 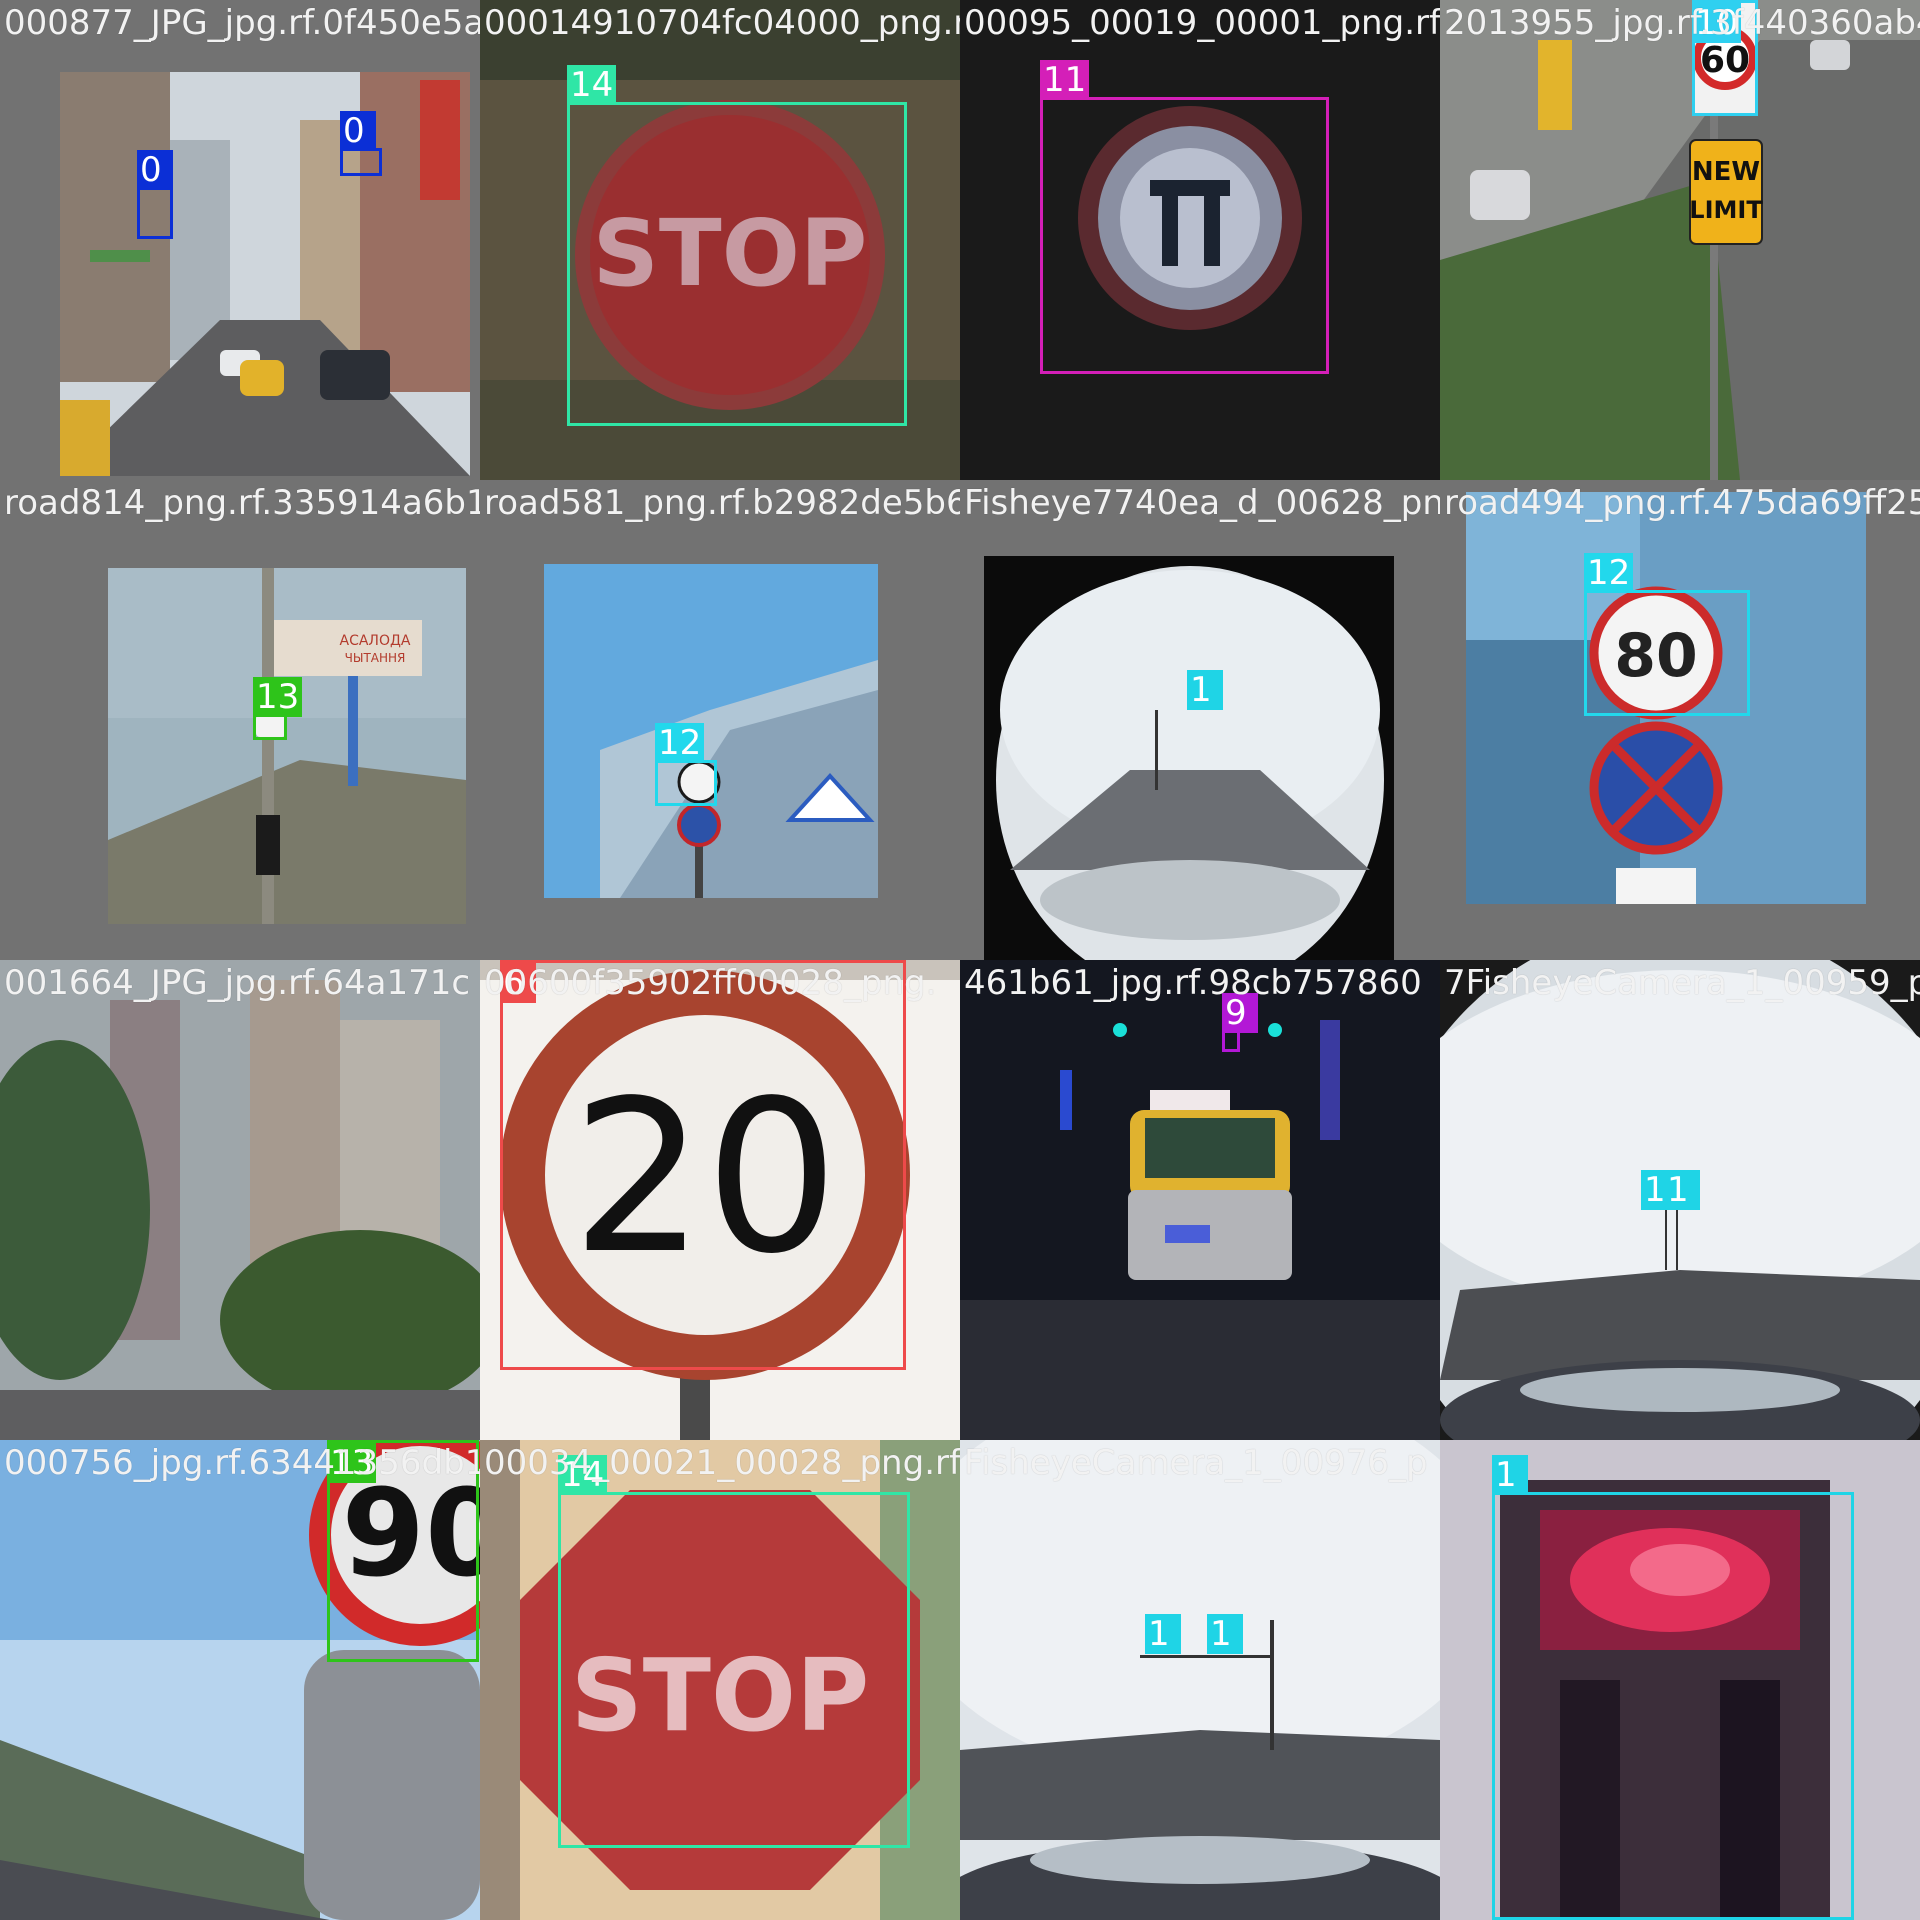 I want to click on detection-box: 6, so click(x=703, y=1165).